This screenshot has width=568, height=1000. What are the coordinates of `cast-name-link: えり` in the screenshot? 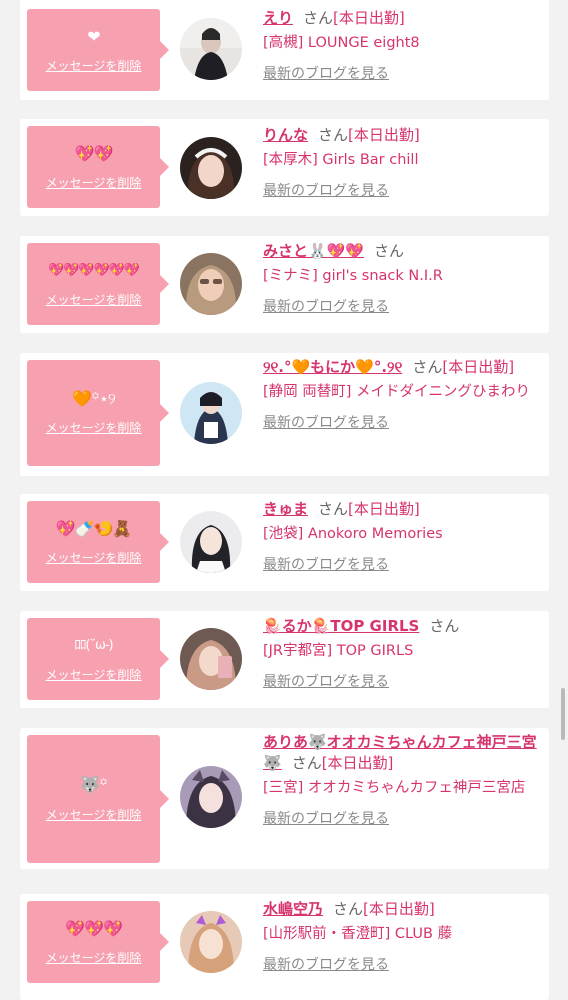 It's located at (278, 18).